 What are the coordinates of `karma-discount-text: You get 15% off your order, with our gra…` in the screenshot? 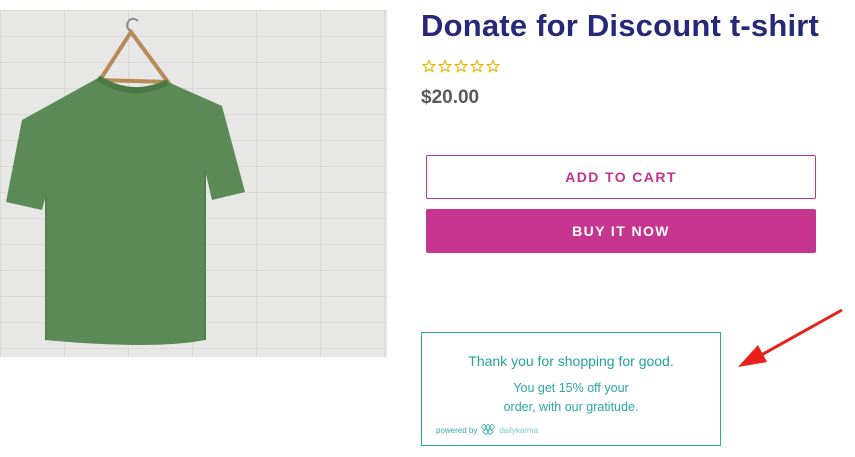 It's located at (571, 398).